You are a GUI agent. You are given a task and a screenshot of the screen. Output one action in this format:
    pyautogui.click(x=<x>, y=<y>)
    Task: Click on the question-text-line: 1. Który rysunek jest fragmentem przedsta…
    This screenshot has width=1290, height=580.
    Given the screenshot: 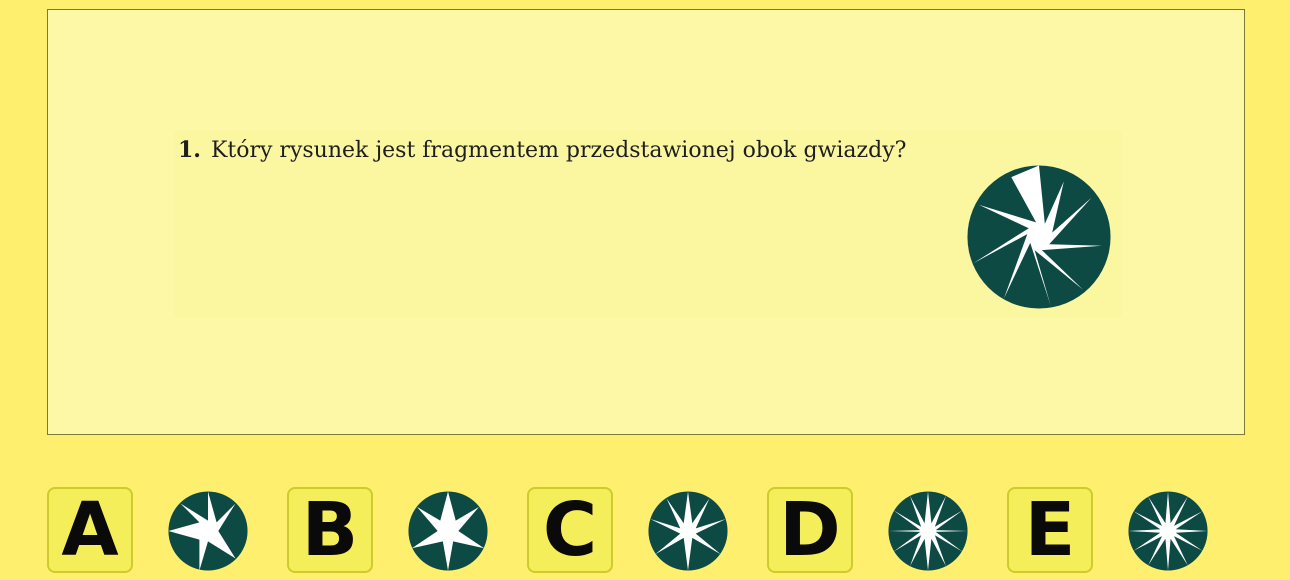 What is the action you would take?
    pyautogui.click(x=542, y=150)
    